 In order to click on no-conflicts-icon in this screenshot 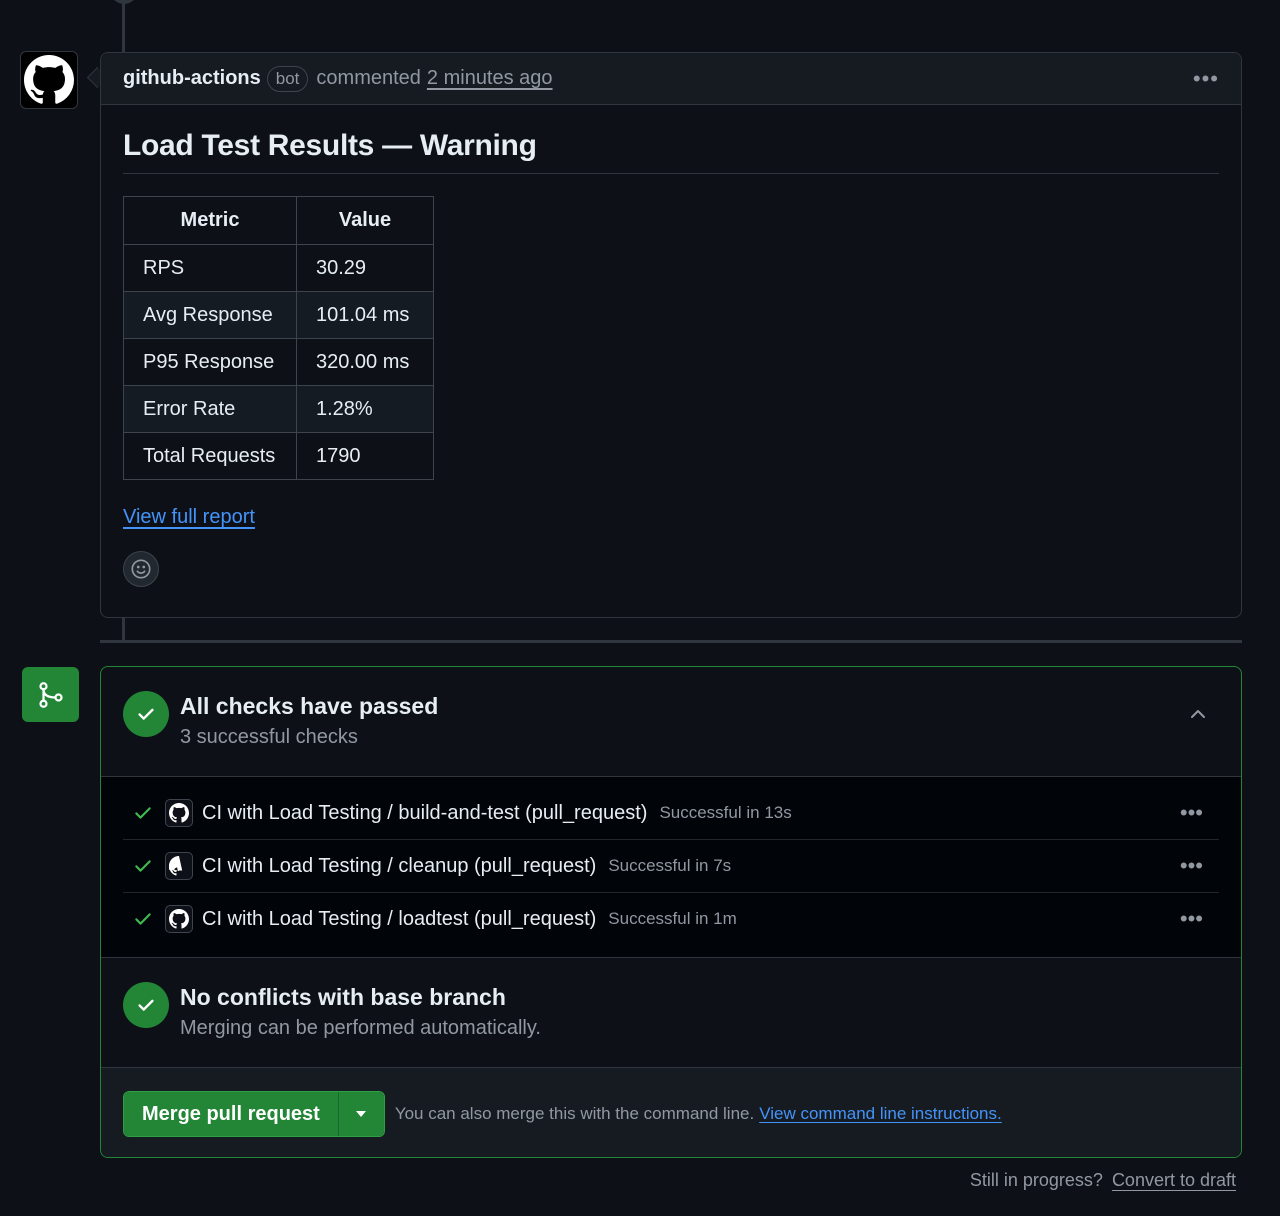, I will do `click(146, 1005)`.